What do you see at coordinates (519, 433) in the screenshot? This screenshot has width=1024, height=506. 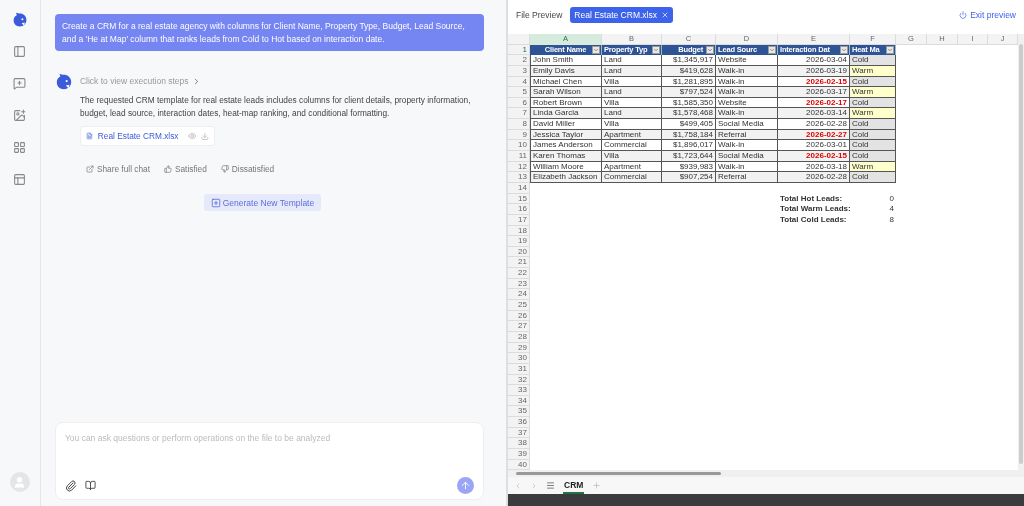 I see `row-number: 37` at bounding box center [519, 433].